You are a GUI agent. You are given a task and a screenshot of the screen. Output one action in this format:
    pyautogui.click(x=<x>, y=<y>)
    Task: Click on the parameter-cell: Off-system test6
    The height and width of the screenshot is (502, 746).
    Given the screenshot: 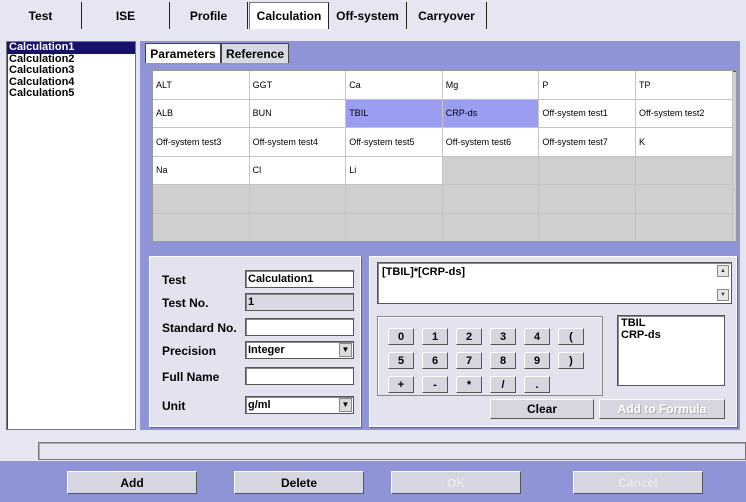 What is the action you would take?
    pyautogui.click(x=491, y=142)
    